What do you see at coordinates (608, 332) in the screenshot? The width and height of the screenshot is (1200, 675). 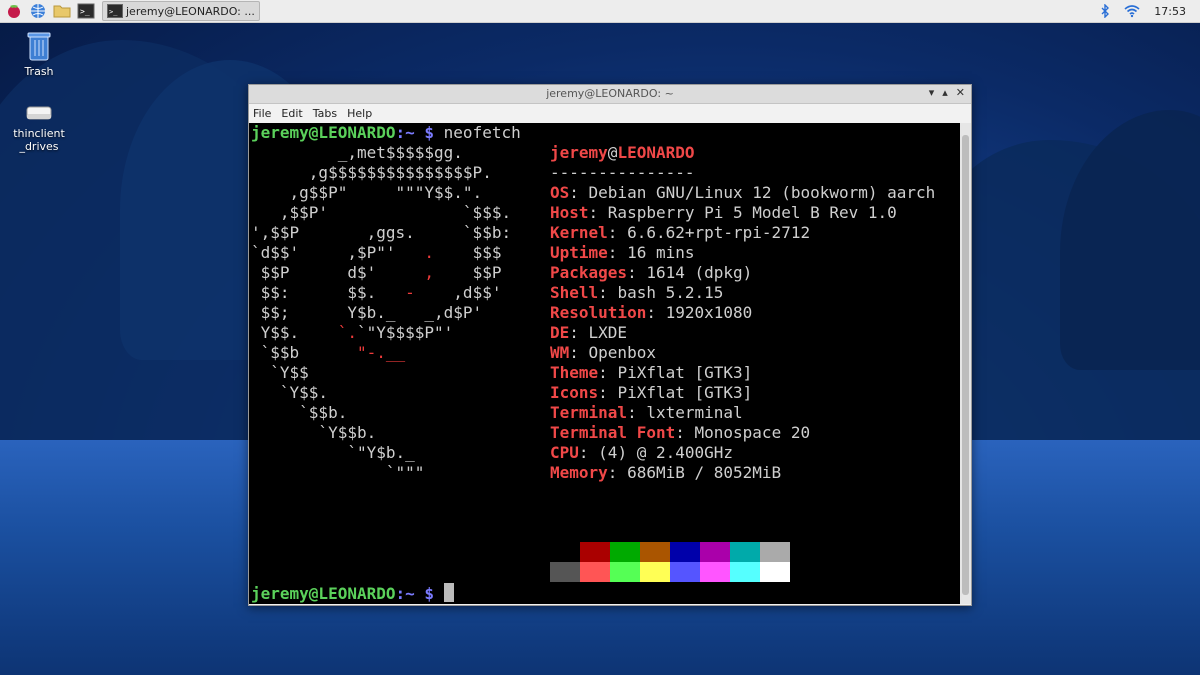 I see `info-value: LXDE` at bounding box center [608, 332].